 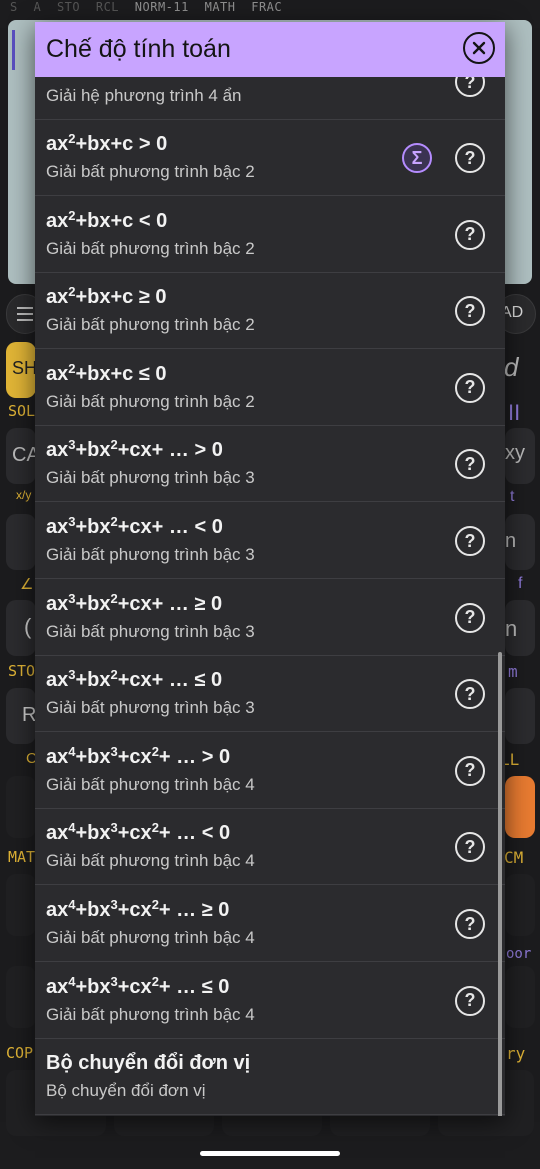 I want to click on list-item-title: ax4+bx3+cx2+ … < 0, so click(x=138, y=832).